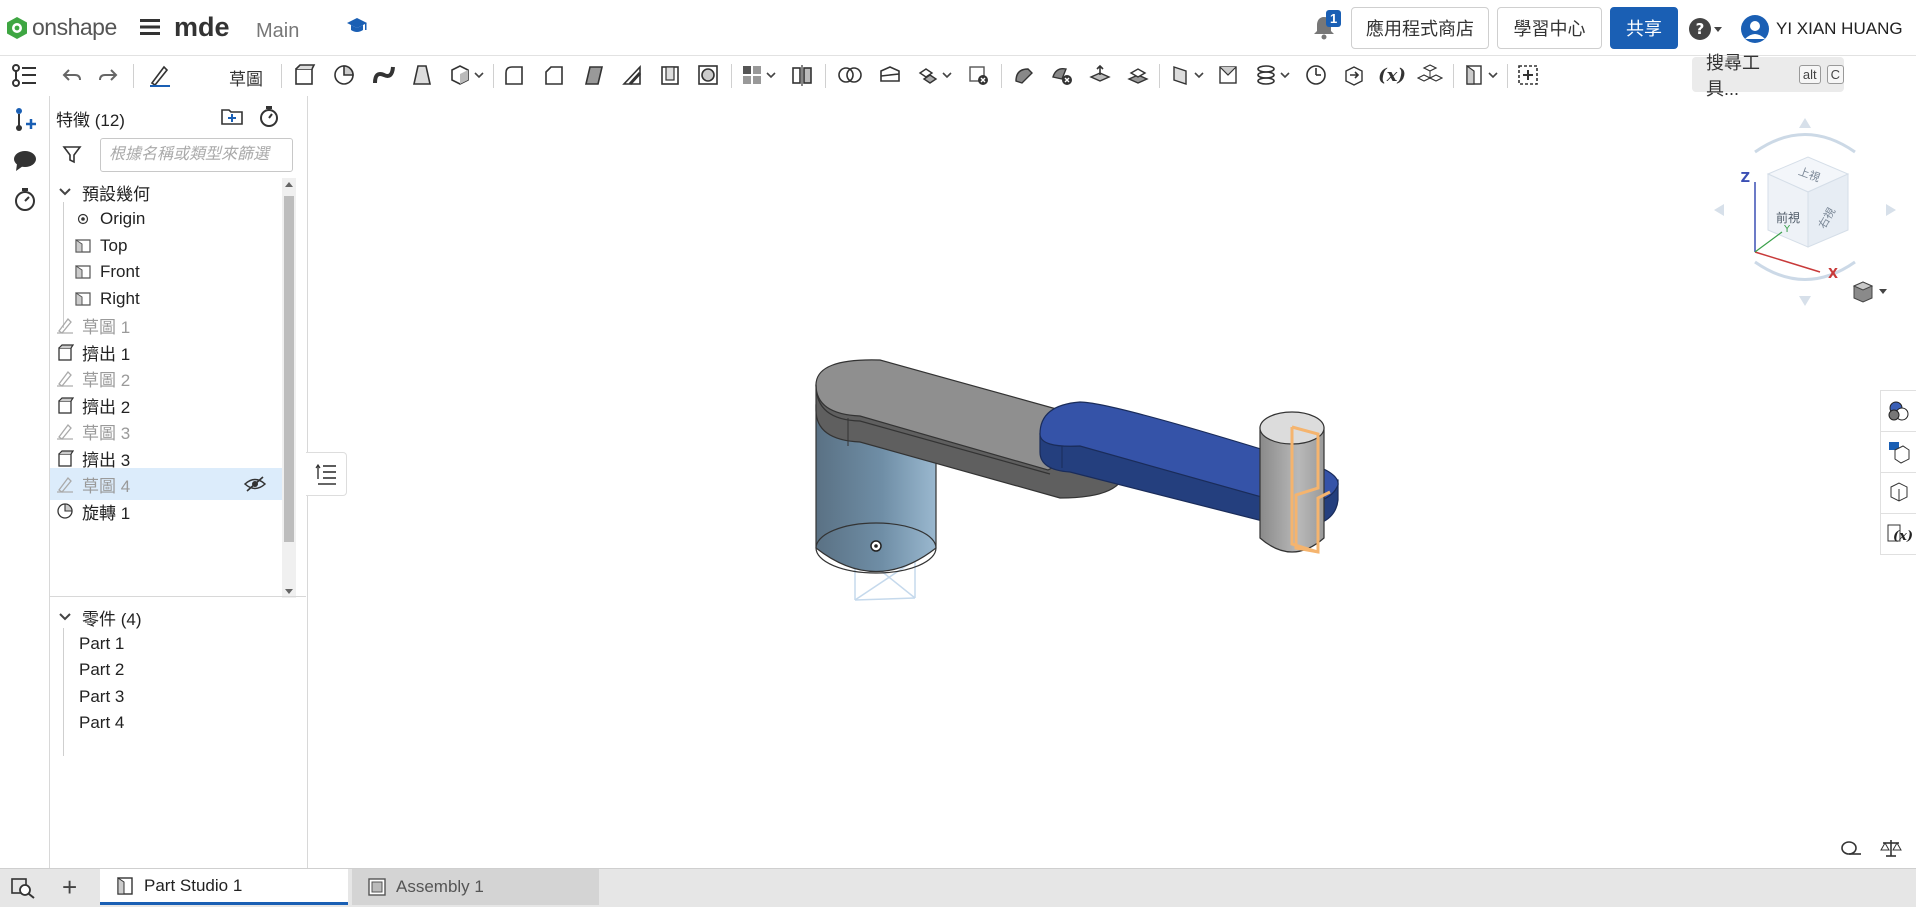 The image size is (1916, 907). What do you see at coordinates (255, 484) in the screenshot?
I see `eye-hidden-icon` at bounding box center [255, 484].